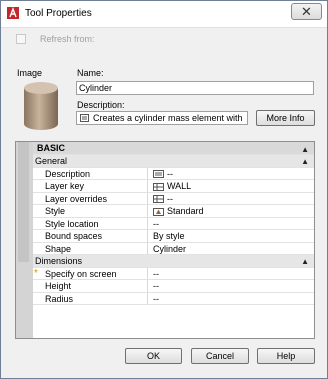 The image size is (328, 379). What do you see at coordinates (96, 248) in the screenshot?
I see `property-key: Shape` at bounding box center [96, 248].